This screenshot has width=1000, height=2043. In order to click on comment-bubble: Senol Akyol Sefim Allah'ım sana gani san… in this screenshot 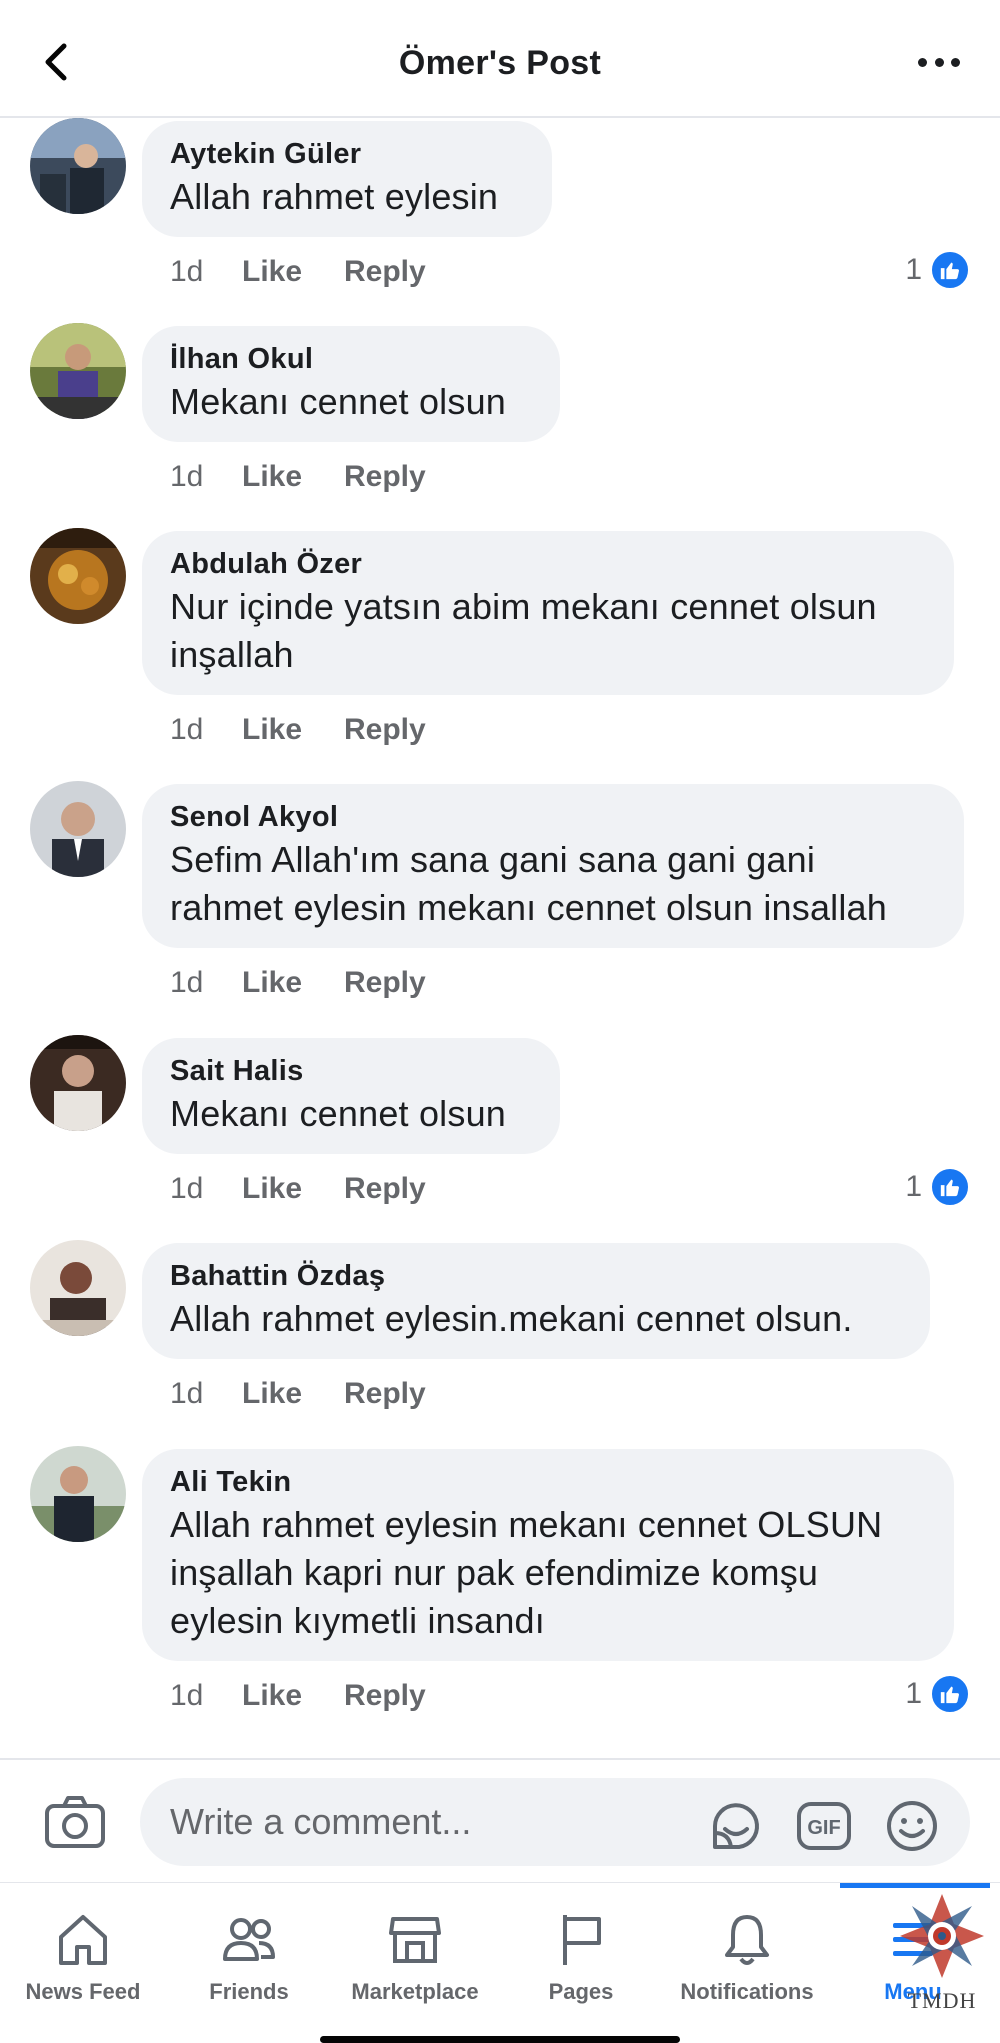, I will do `click(553, 866)`.